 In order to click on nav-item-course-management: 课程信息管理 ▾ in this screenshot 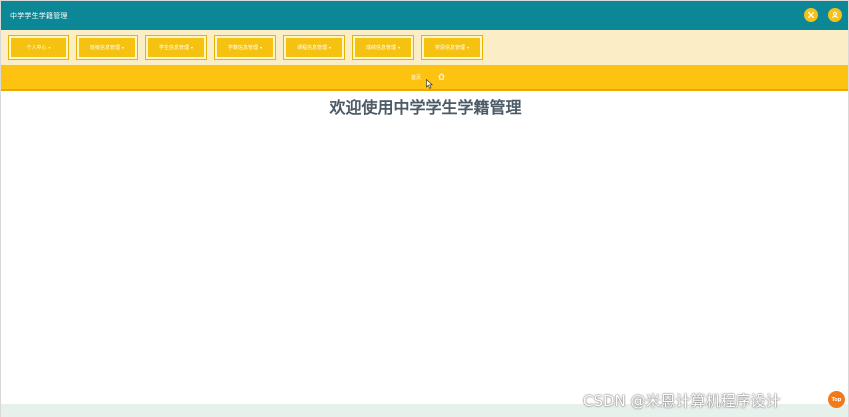, I will do `click(314, 47)`.